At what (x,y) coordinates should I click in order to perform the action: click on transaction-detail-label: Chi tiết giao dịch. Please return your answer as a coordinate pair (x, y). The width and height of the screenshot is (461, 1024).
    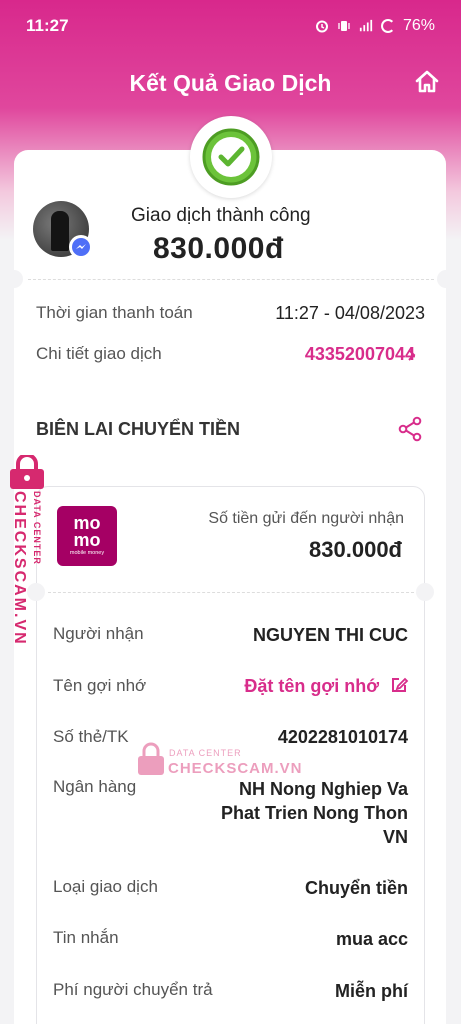
    Looking at the image, I should click on (99, 353).